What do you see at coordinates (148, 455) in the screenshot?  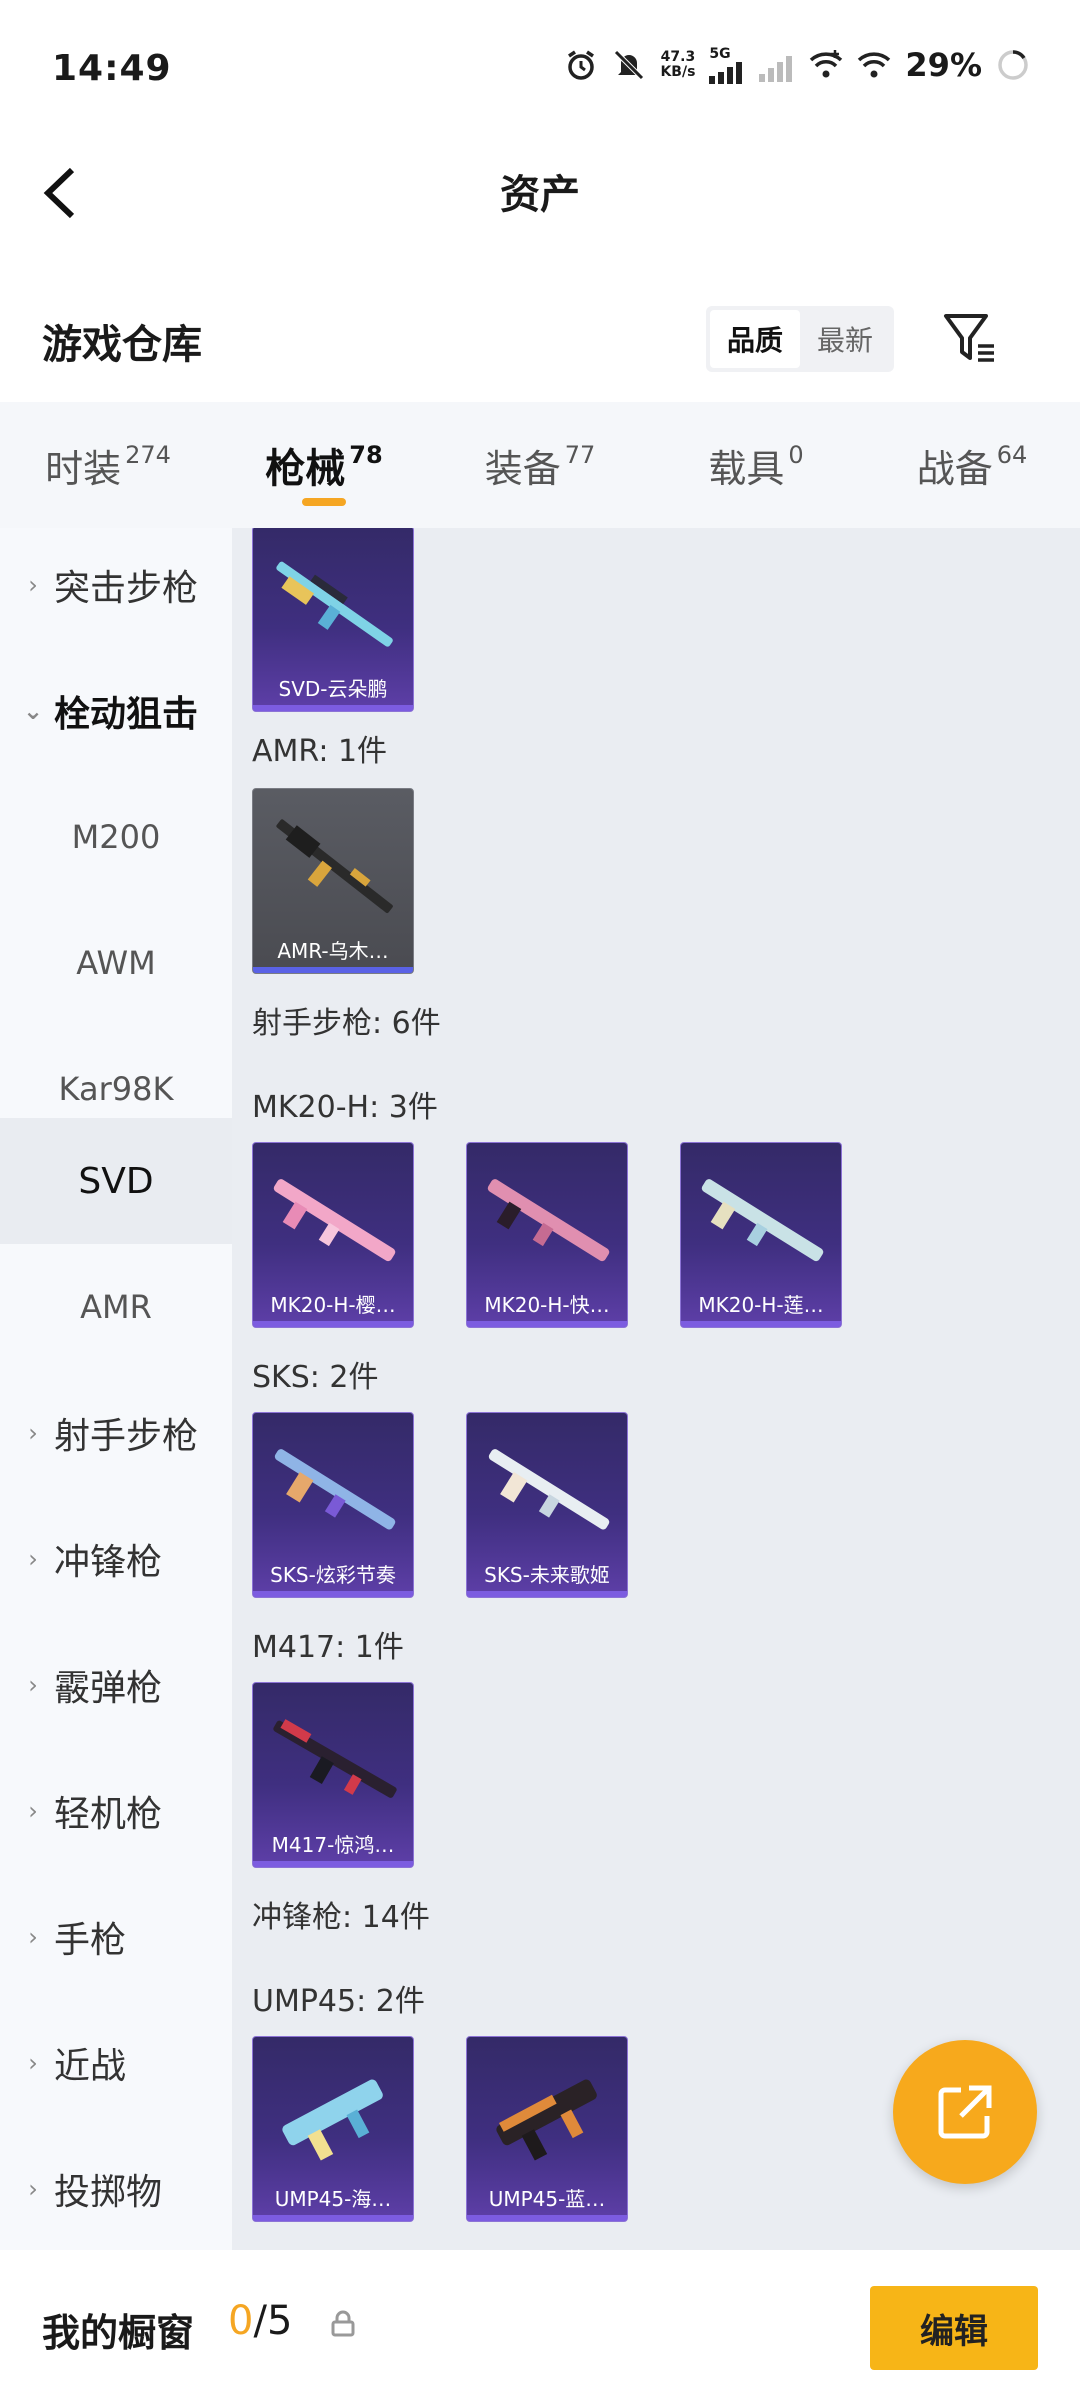 I see `tab-count: 274` at bounding box center [148, 455].